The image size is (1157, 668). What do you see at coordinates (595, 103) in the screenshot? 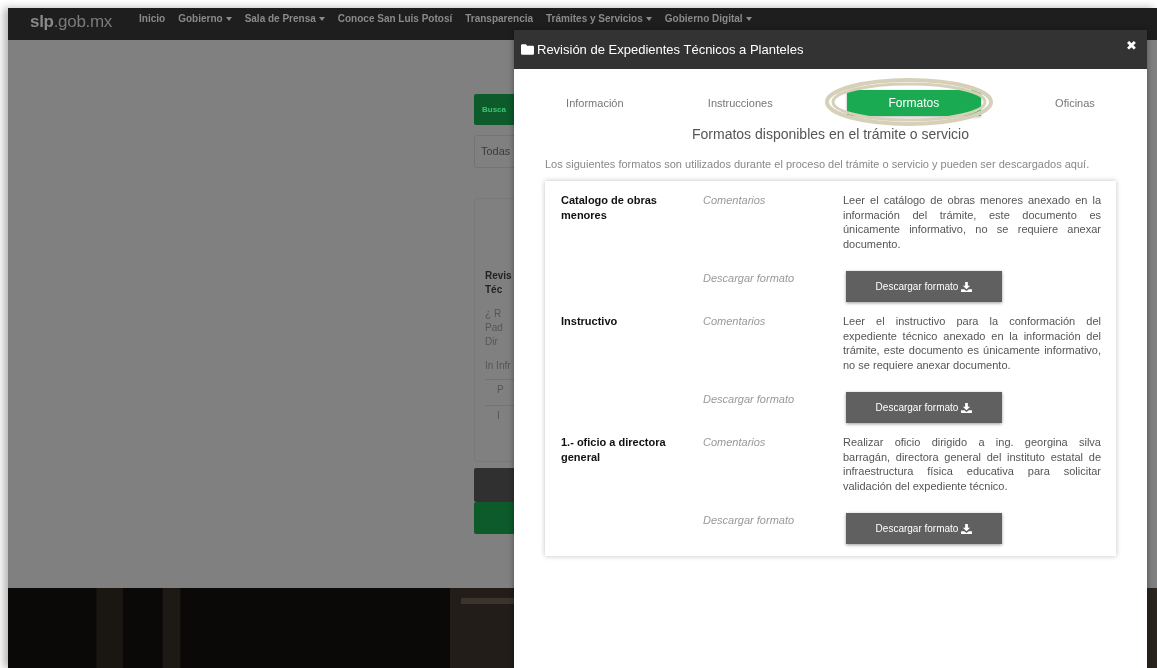
I see `tab: Información` at bounding box center [595, 103].